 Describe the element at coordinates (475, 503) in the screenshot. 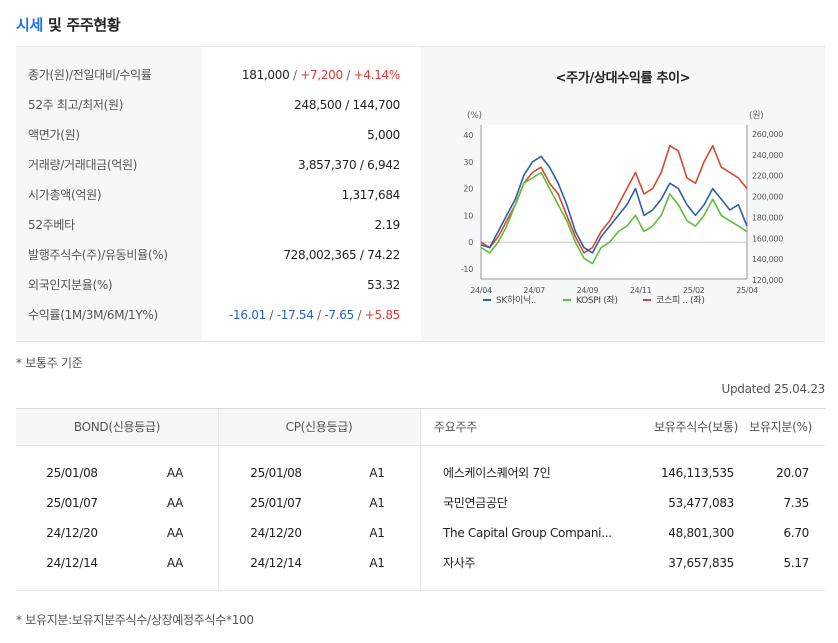

I see `holder-name: 국민연금공단` at that location.